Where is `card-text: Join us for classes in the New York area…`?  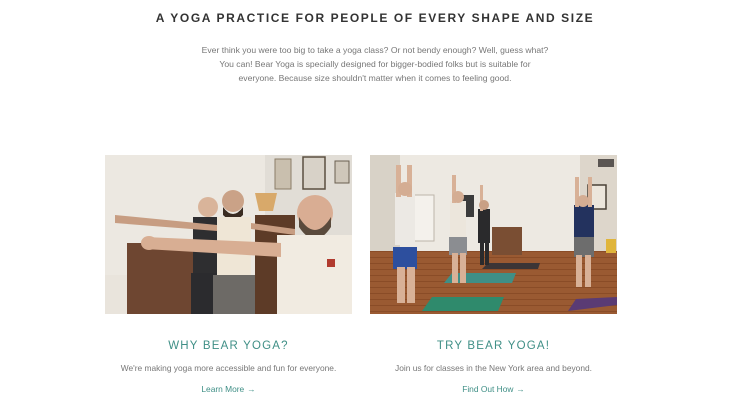 card-text: Join us for classes in the New York area… is located at coordinates (493, 368).